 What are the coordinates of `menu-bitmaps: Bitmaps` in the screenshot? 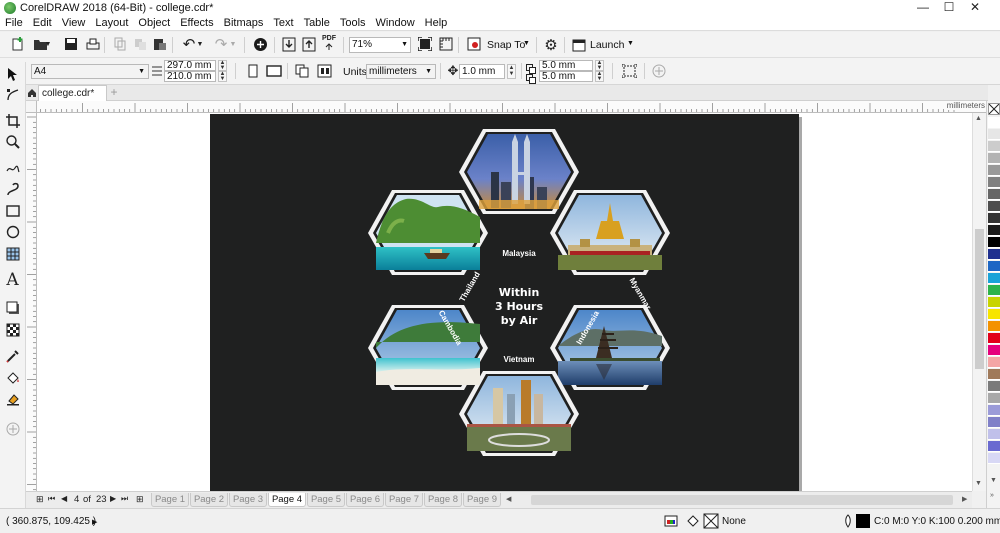 It's located at (244, 23).